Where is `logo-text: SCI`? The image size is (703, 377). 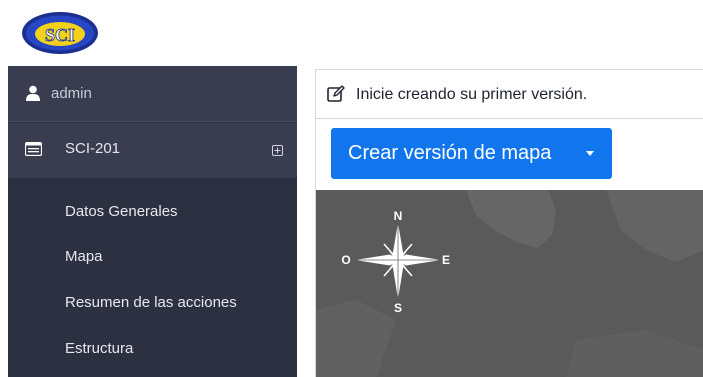 logo-text: SCI is located at coordinates (60, 35).